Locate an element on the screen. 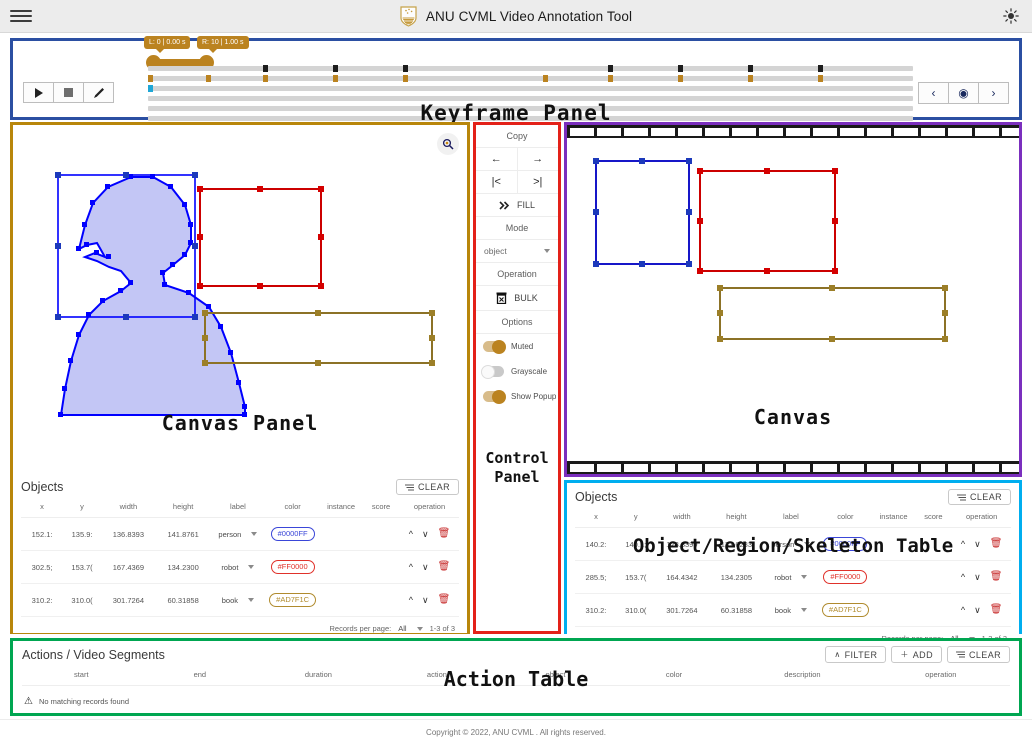 The image size is (1032, 745). clear-button: CLEAR is located at coordinates (978, 654).